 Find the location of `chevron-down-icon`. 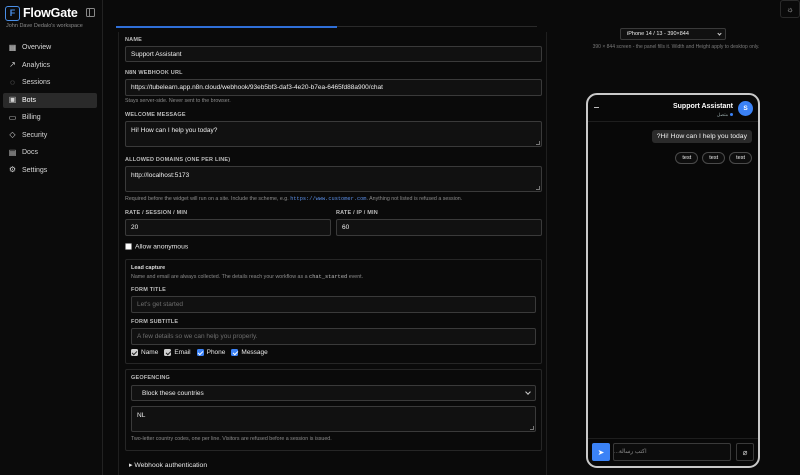

chevron-down-icon is located at coordinates (719, 33).